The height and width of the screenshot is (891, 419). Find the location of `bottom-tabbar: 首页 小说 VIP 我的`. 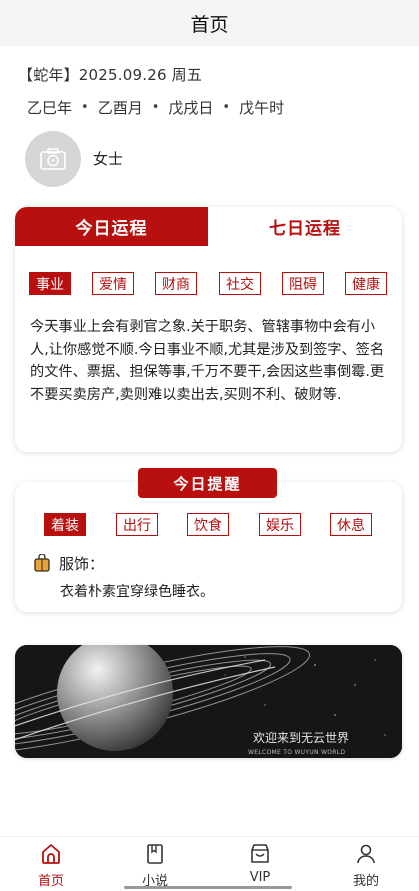

bottom-tabbar: 首页 小说 VIP 我的 is located at coordinates (209, 863).